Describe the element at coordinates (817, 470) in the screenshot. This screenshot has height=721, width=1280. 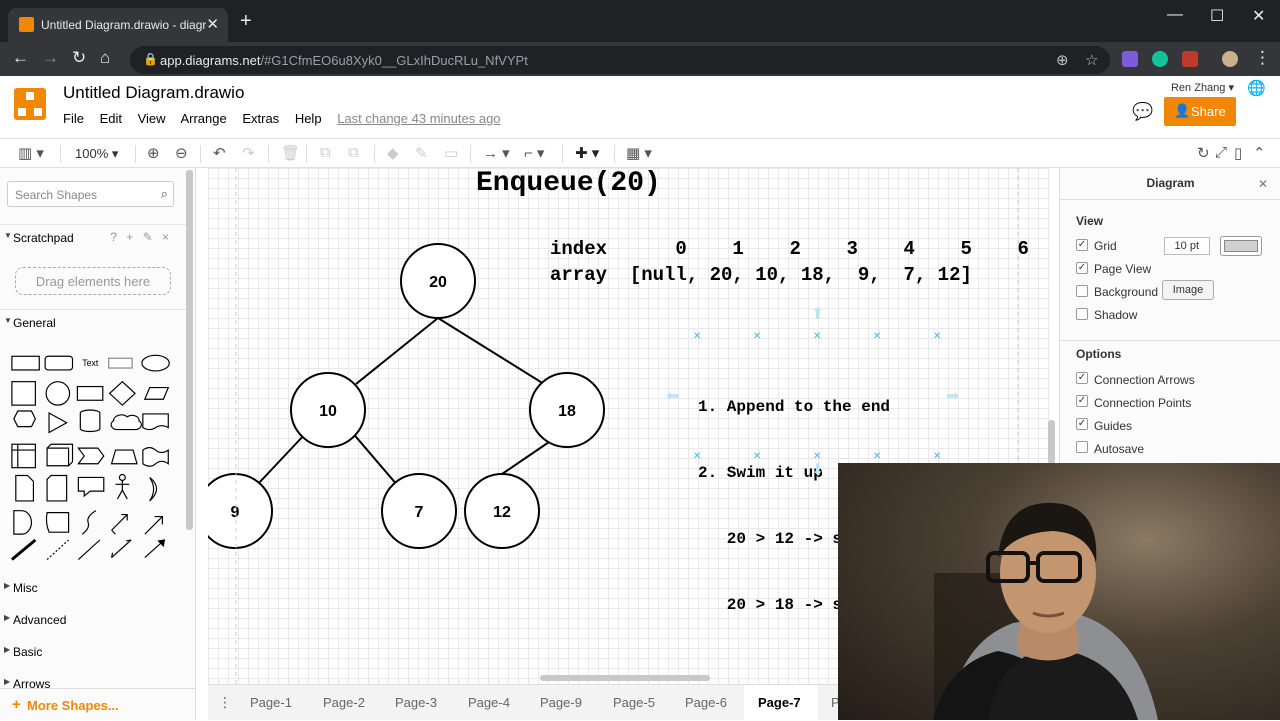
I see `connect-arrow-down-icon: ⬇` at that location.